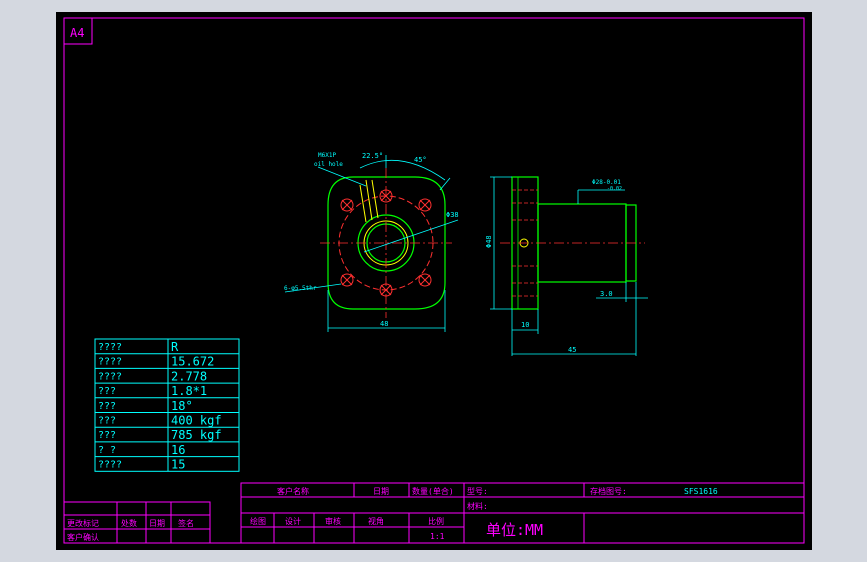 The width and height of the screenshot is (867, 562). Describe the element at coordinates (196, 421) in the screenshot. I see `parameter-value: 400 kgf` at that location.